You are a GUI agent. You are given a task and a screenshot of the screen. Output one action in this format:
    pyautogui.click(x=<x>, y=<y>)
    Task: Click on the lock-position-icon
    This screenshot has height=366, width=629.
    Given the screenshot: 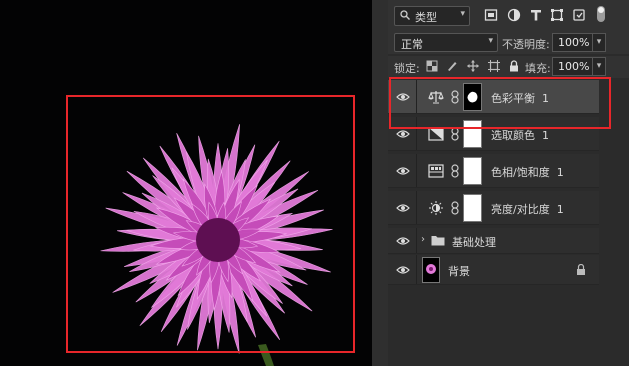 What is the action you would take?
    pyautogui.click(x=473, y=66)
    